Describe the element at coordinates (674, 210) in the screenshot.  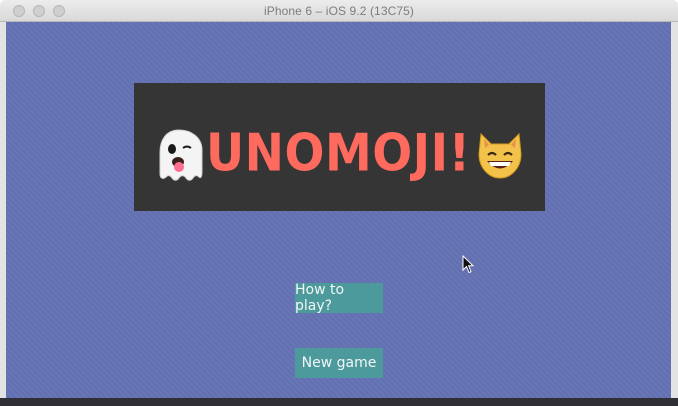
I see `window-frame-right` at that location.